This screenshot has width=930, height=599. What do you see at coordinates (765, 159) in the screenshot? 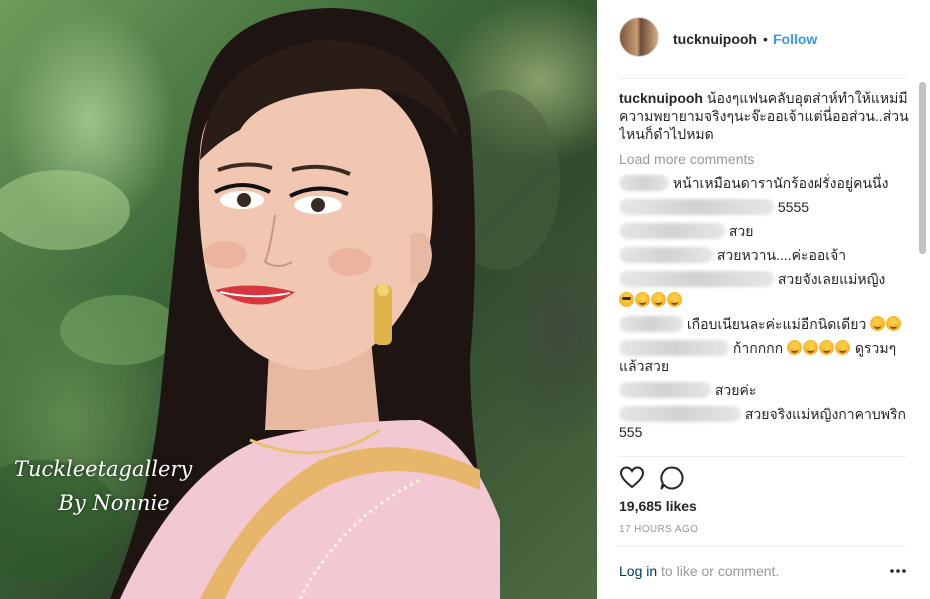
I see `load-more-comments-button: Load more comments` at bounding box center [765, 159].